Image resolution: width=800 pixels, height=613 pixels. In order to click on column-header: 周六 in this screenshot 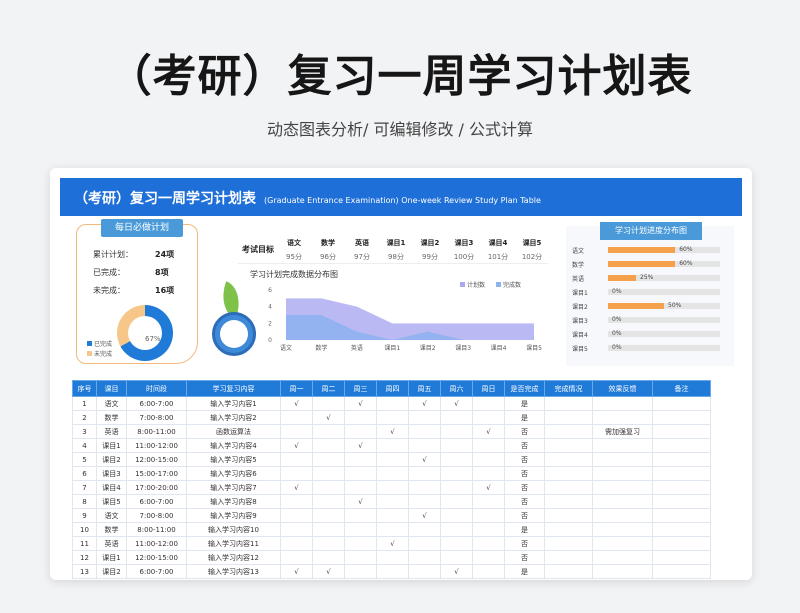, I will do `click(456, 388)`.